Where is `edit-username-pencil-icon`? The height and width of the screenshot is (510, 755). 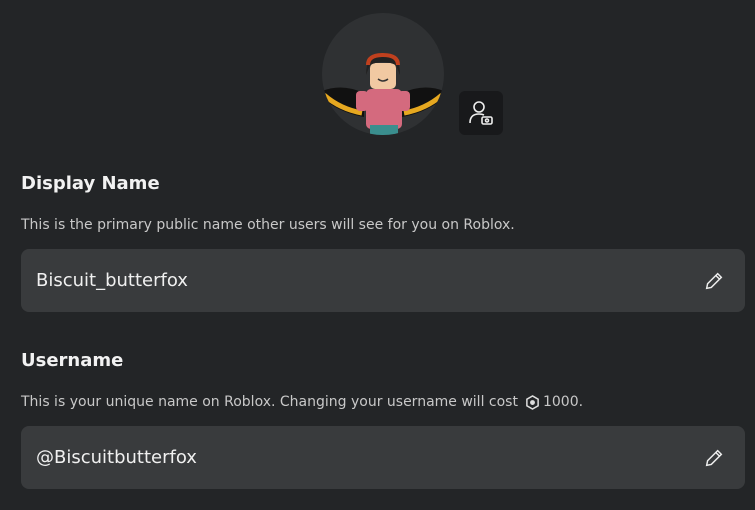 edit-username-pencil-icon is located at coordinates (714, 458).